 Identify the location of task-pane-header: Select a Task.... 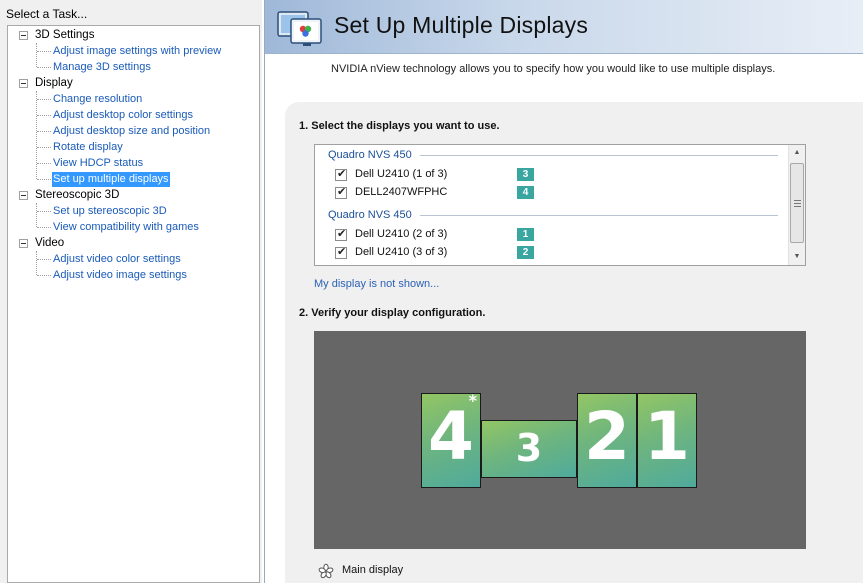
(47, 14).